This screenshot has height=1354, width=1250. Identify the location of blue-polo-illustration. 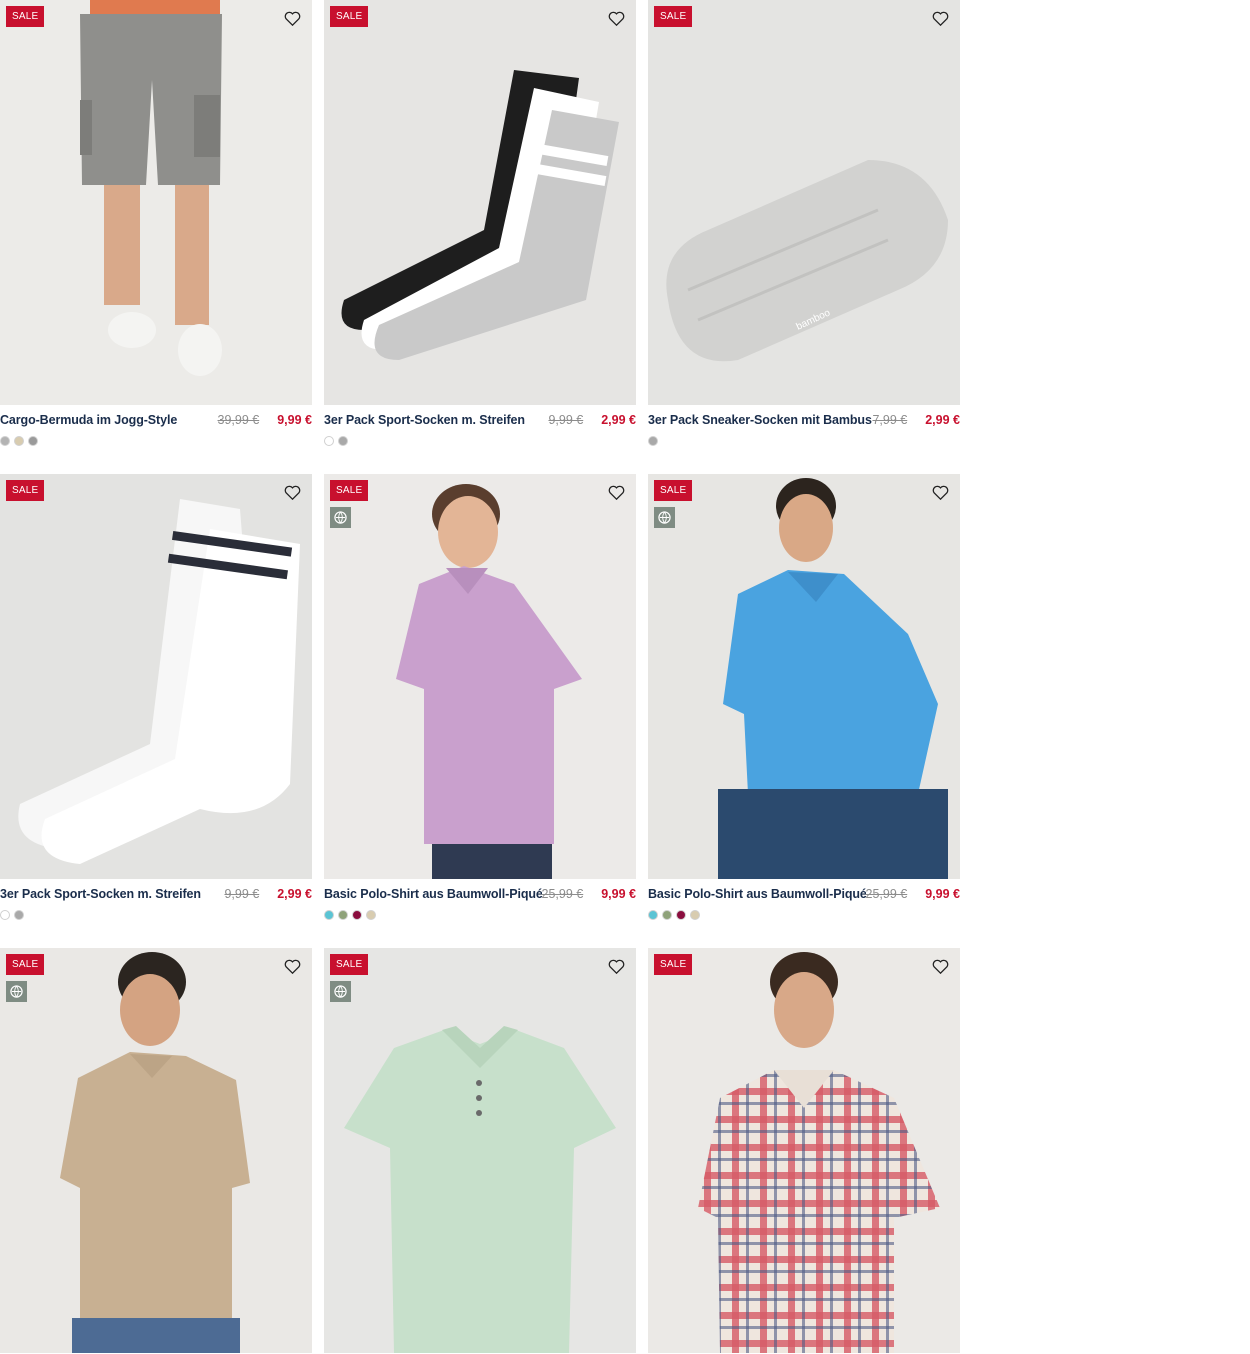
(804, 676).